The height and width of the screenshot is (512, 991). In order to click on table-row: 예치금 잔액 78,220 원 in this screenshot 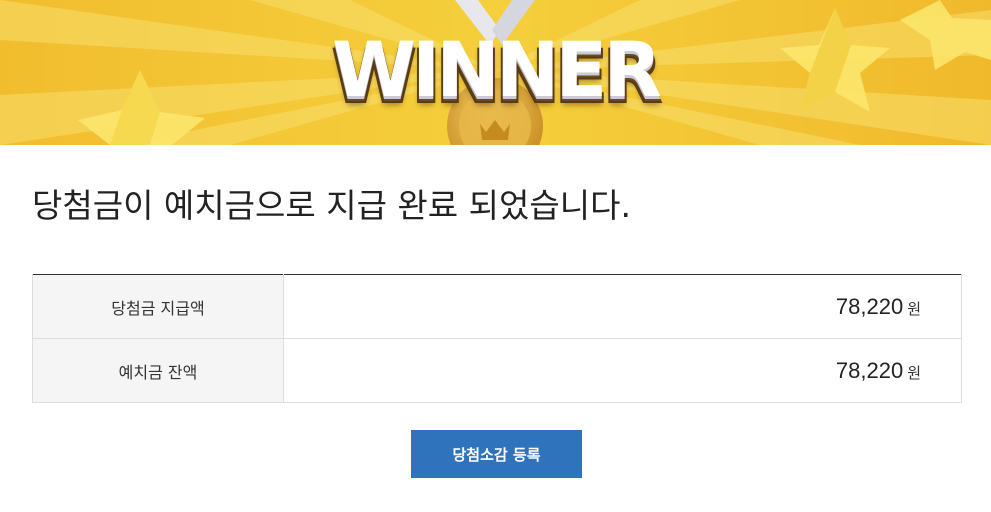, I will do `click(497, 370)`.